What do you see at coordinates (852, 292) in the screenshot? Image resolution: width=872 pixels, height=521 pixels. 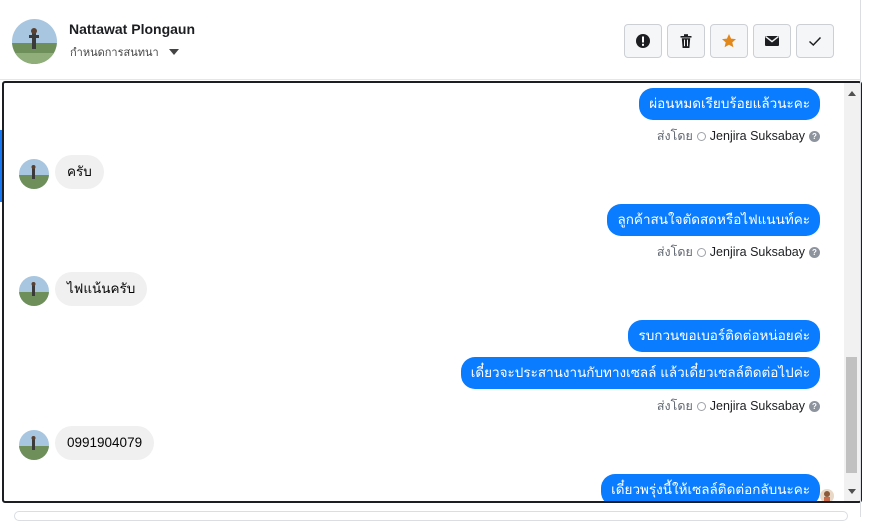 I see `thread-scrollbar` at bounding box center [852, 292].